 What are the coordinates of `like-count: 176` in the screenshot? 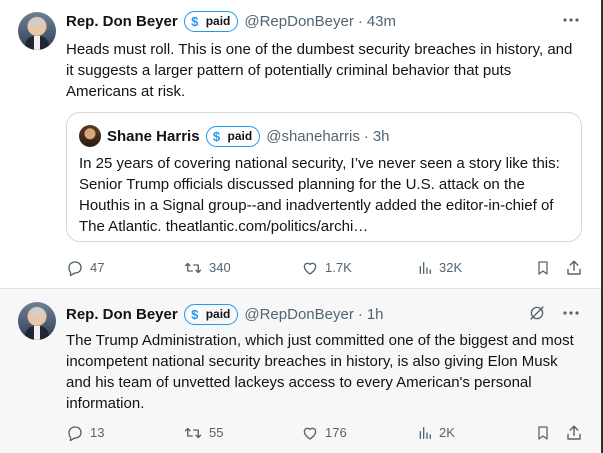 It's located at (336, 432).